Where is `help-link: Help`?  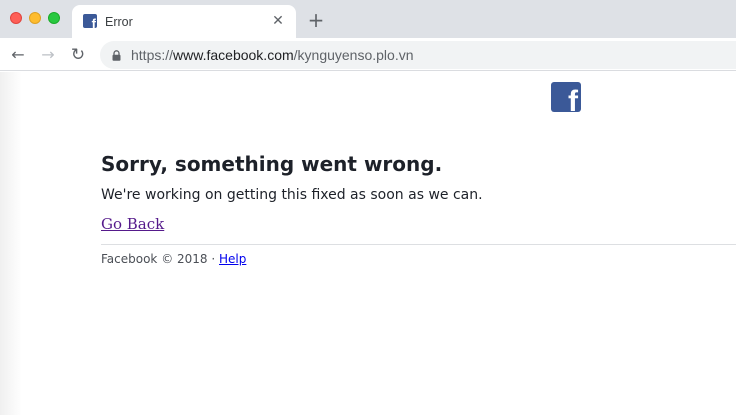 help-link: Help is located at coordinates (232, 259).